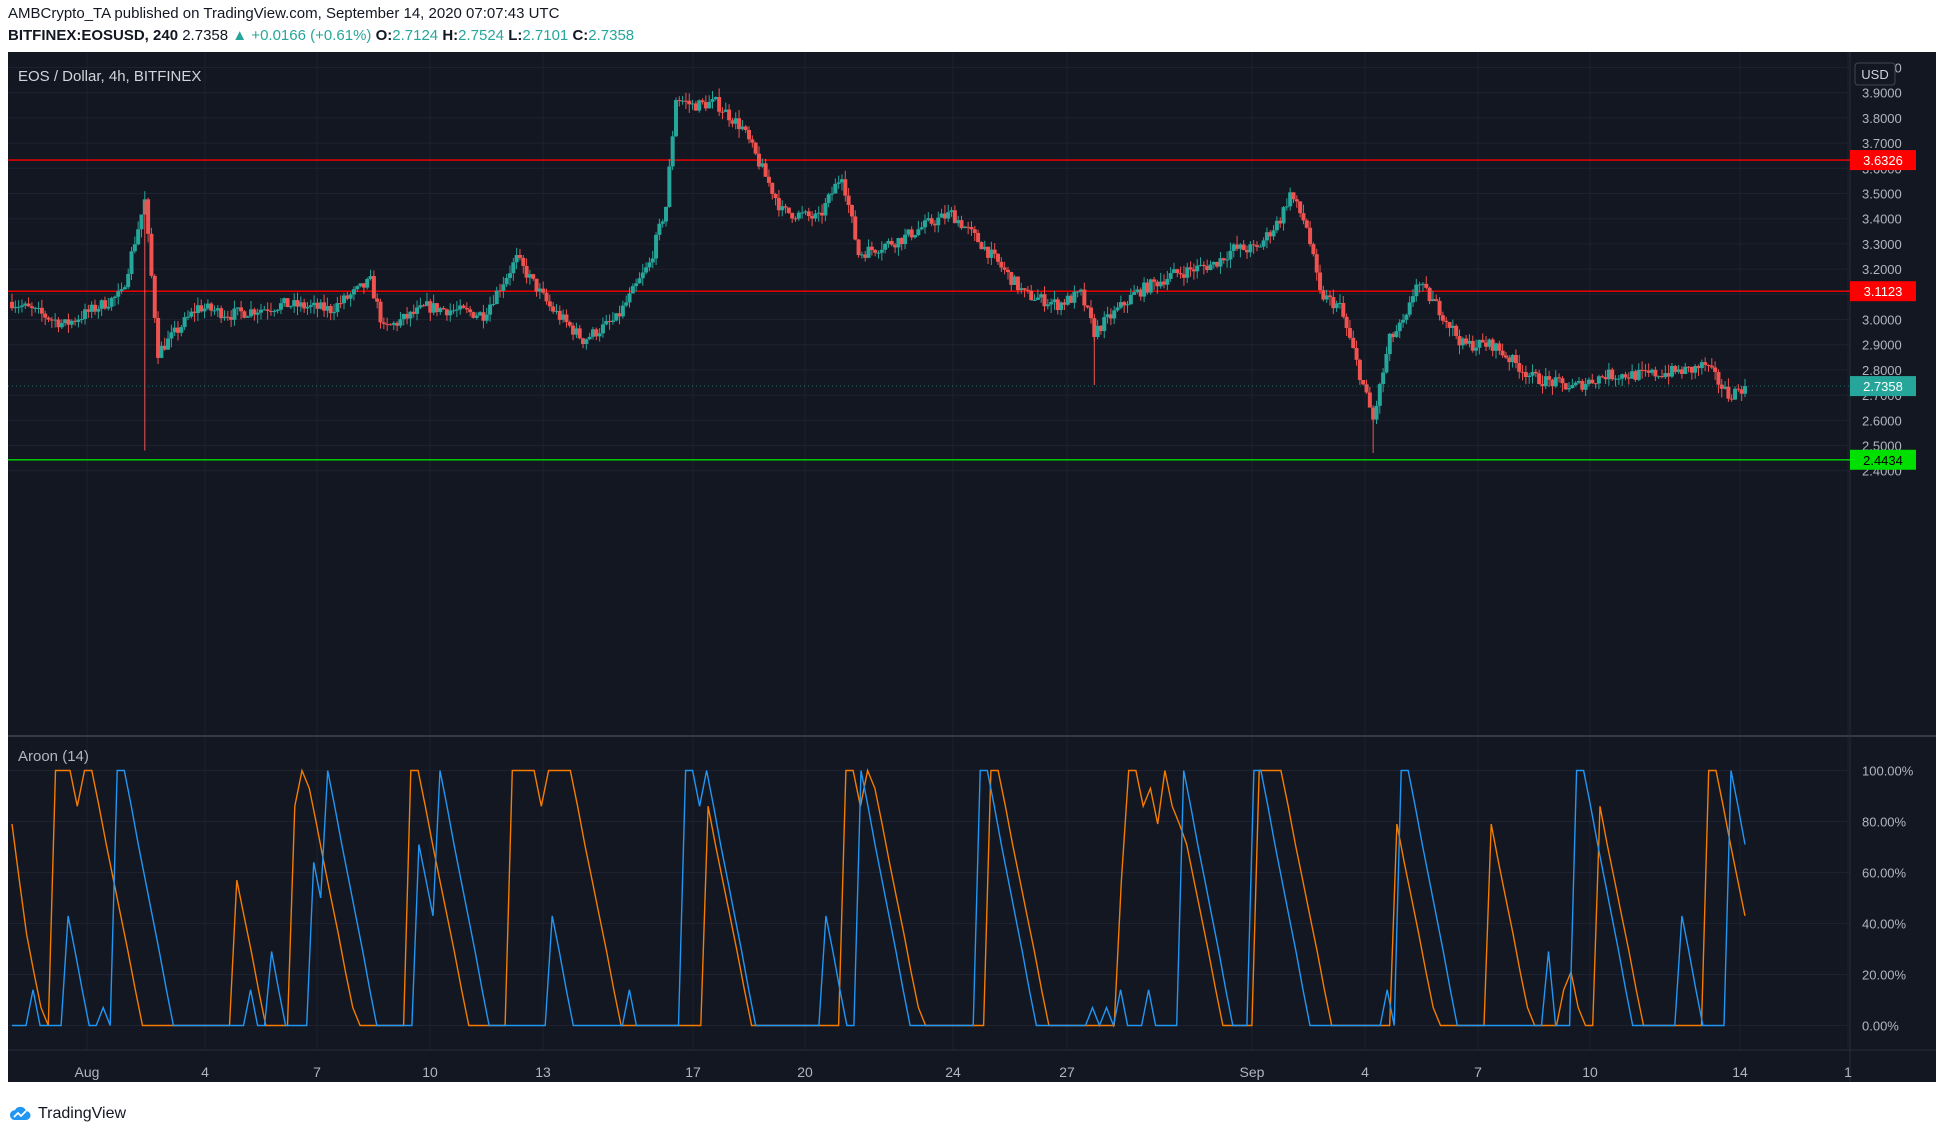 This screenshot has width=1937, height=1135. I want to click on time-tick-label: 20, so click(805, 1072).